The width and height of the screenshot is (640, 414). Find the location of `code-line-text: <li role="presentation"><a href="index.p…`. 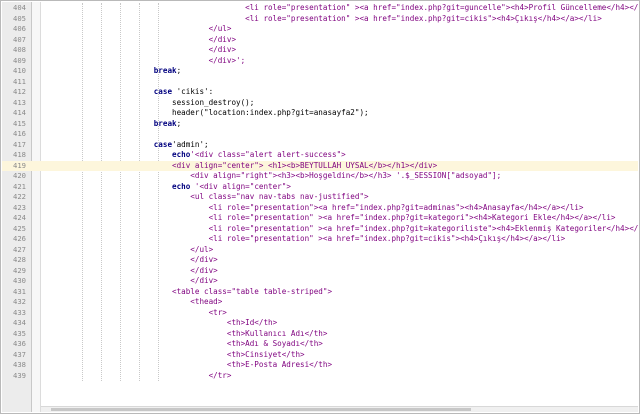

code-line-text: <li role="presentation"><a href="index.p… is located at coordinates (314, 207).